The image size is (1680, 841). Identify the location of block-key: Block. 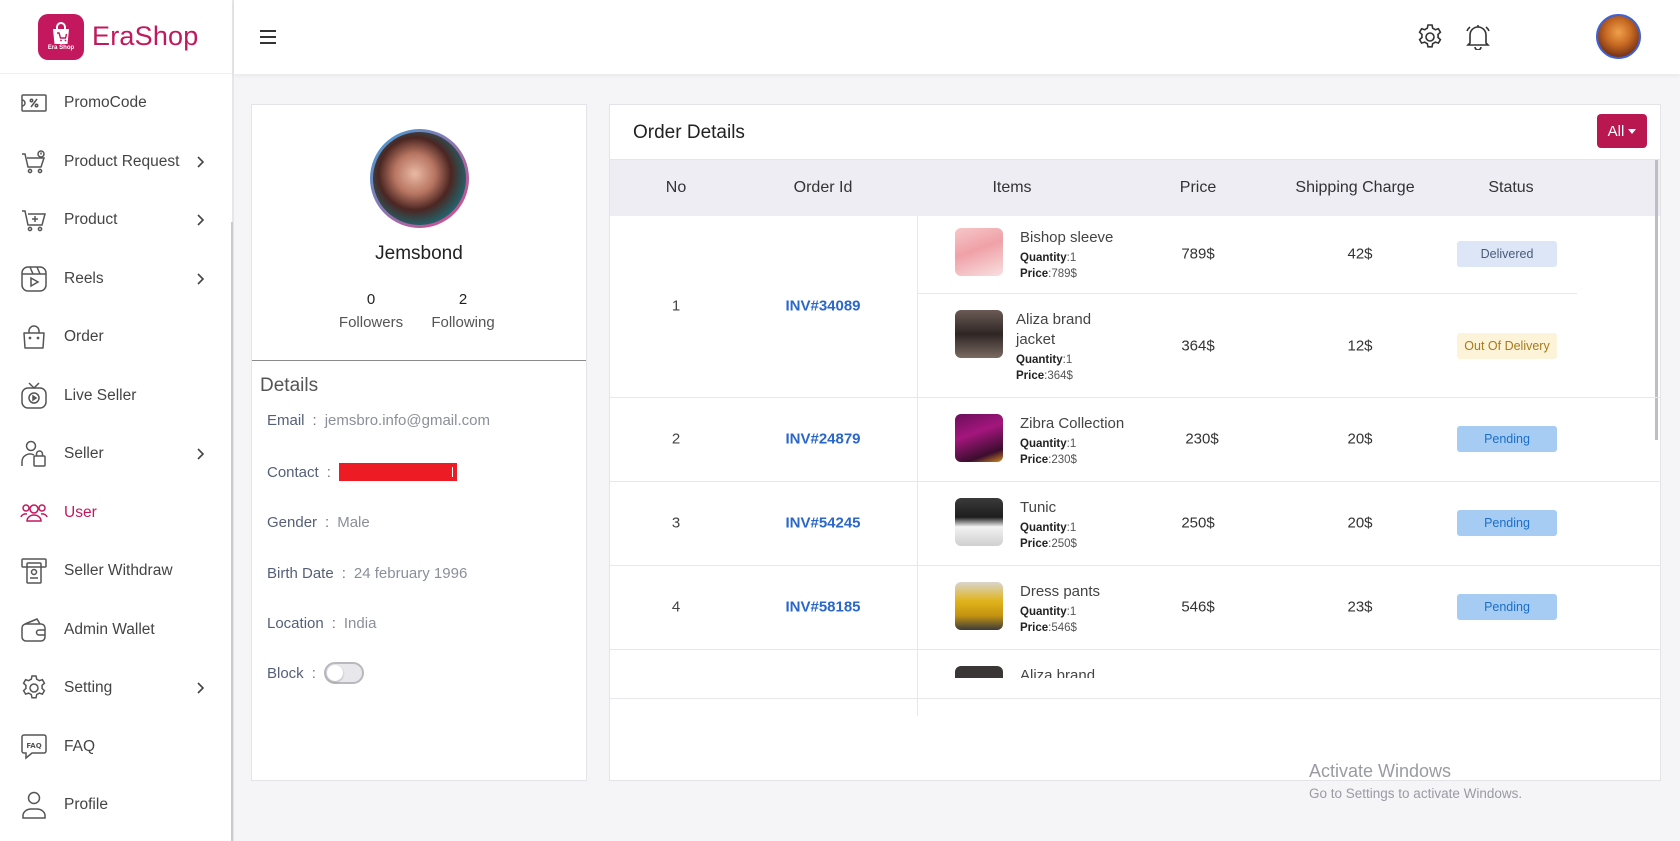
(285, 673).